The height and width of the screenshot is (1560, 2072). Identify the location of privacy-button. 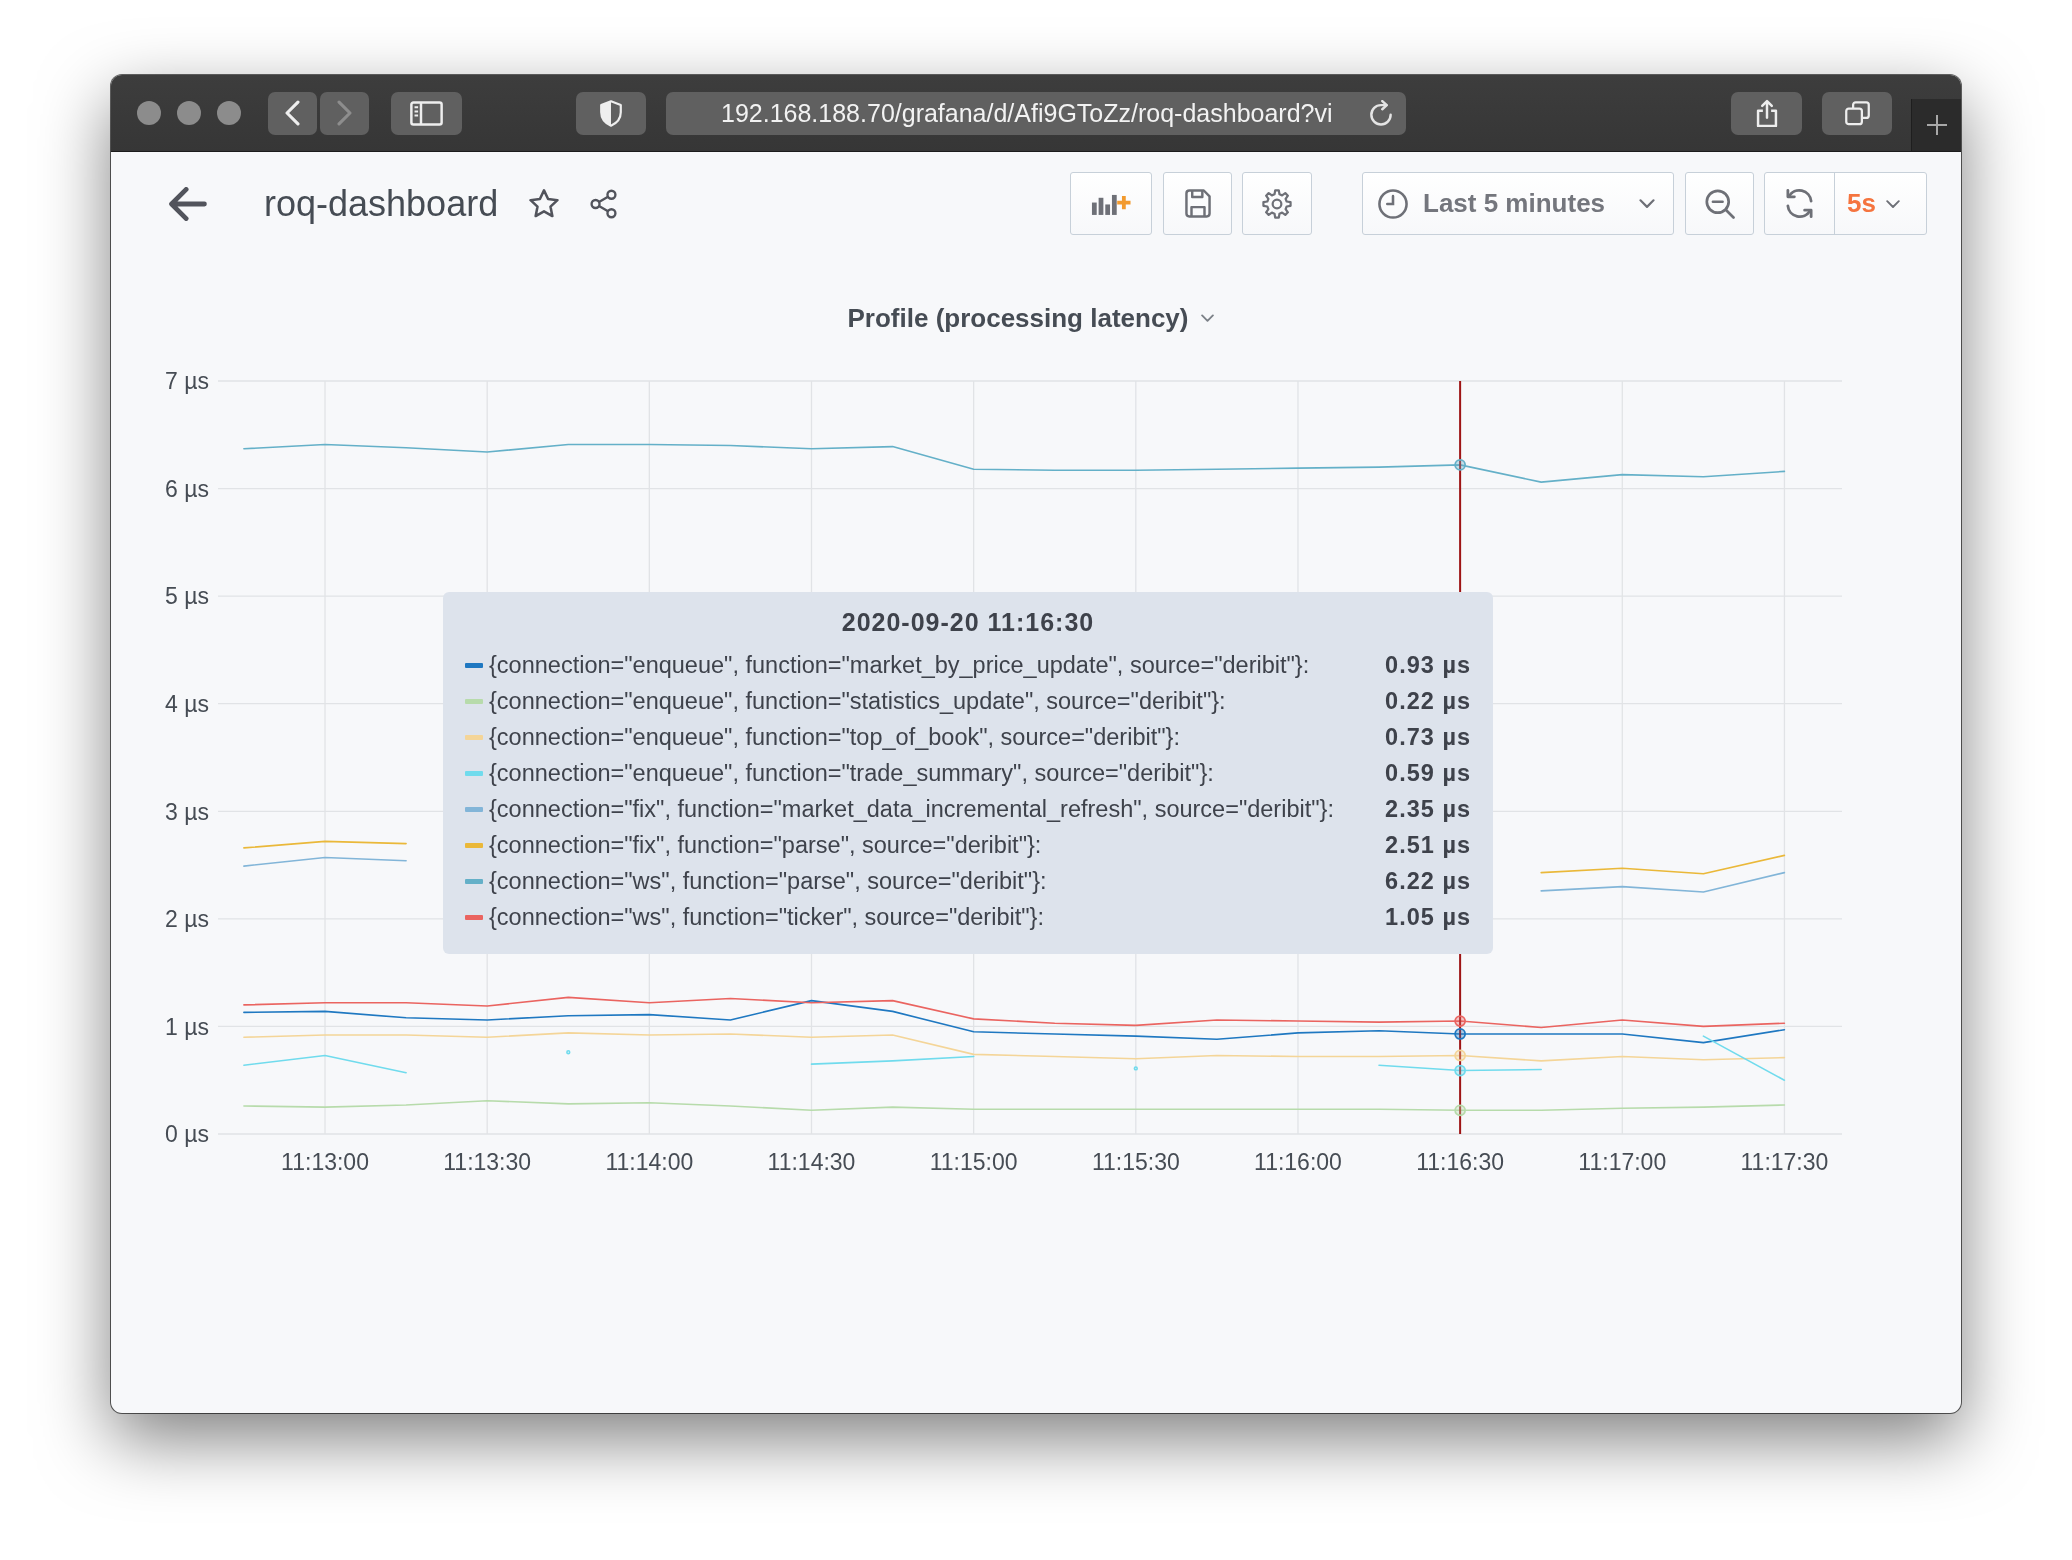
(611, 113).